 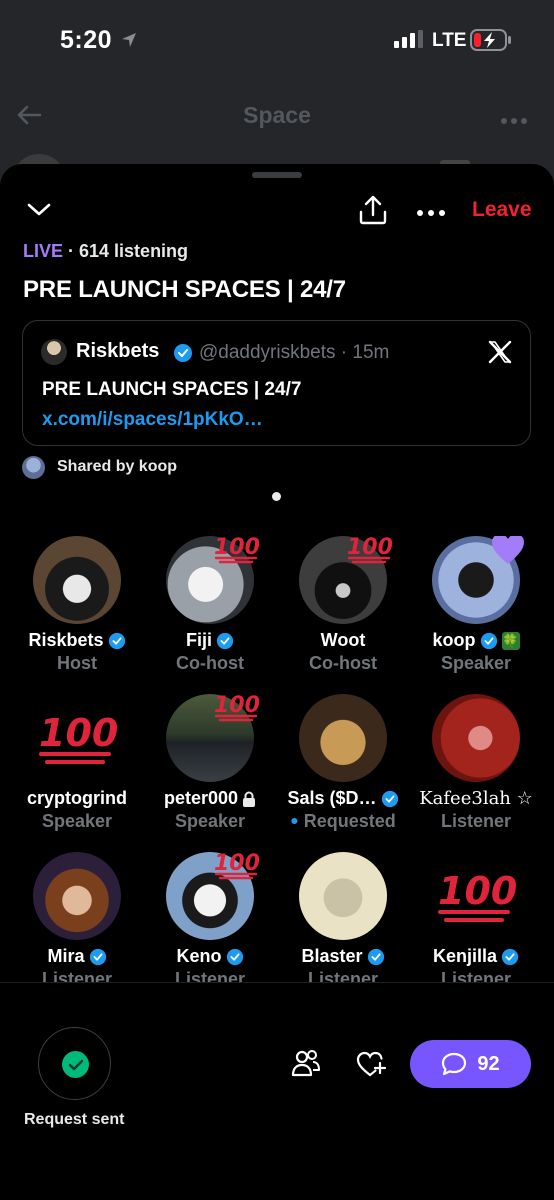 I want to click on chevron-down-icon, so click(x=39, y=211).